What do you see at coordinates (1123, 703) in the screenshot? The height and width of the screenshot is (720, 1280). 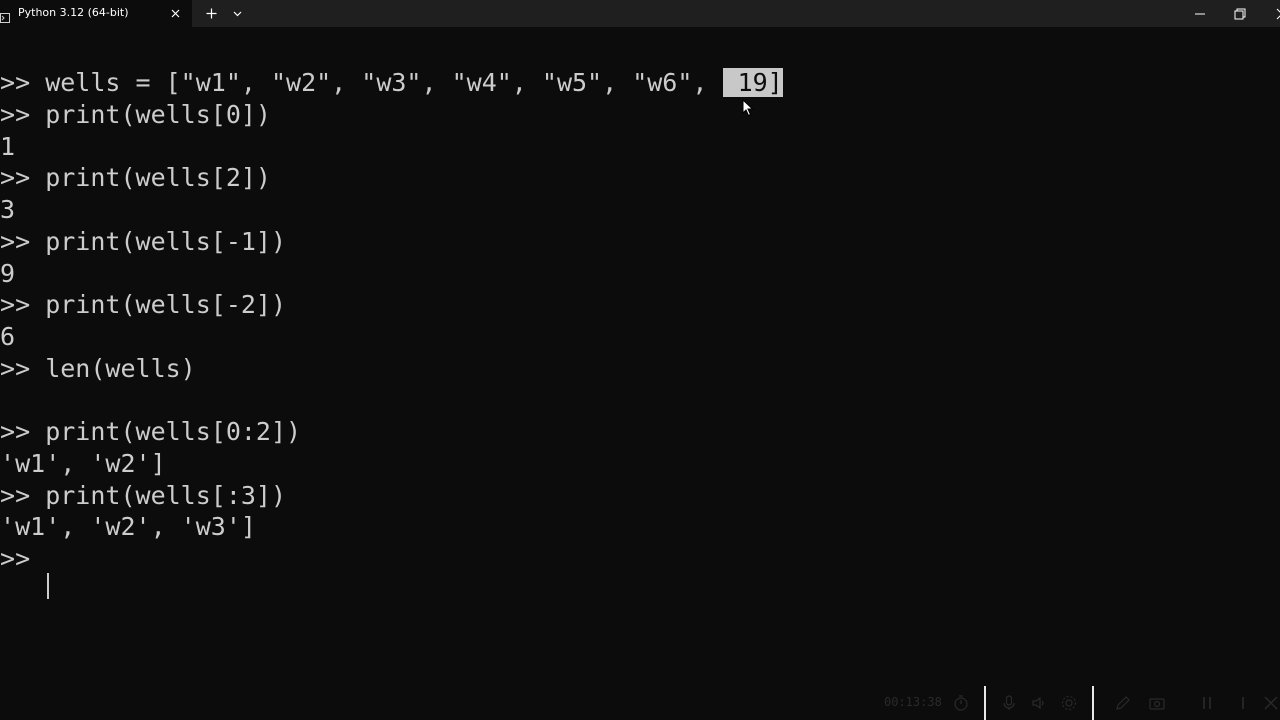 I see `pen-icon` at bounding box center [1123, 703].